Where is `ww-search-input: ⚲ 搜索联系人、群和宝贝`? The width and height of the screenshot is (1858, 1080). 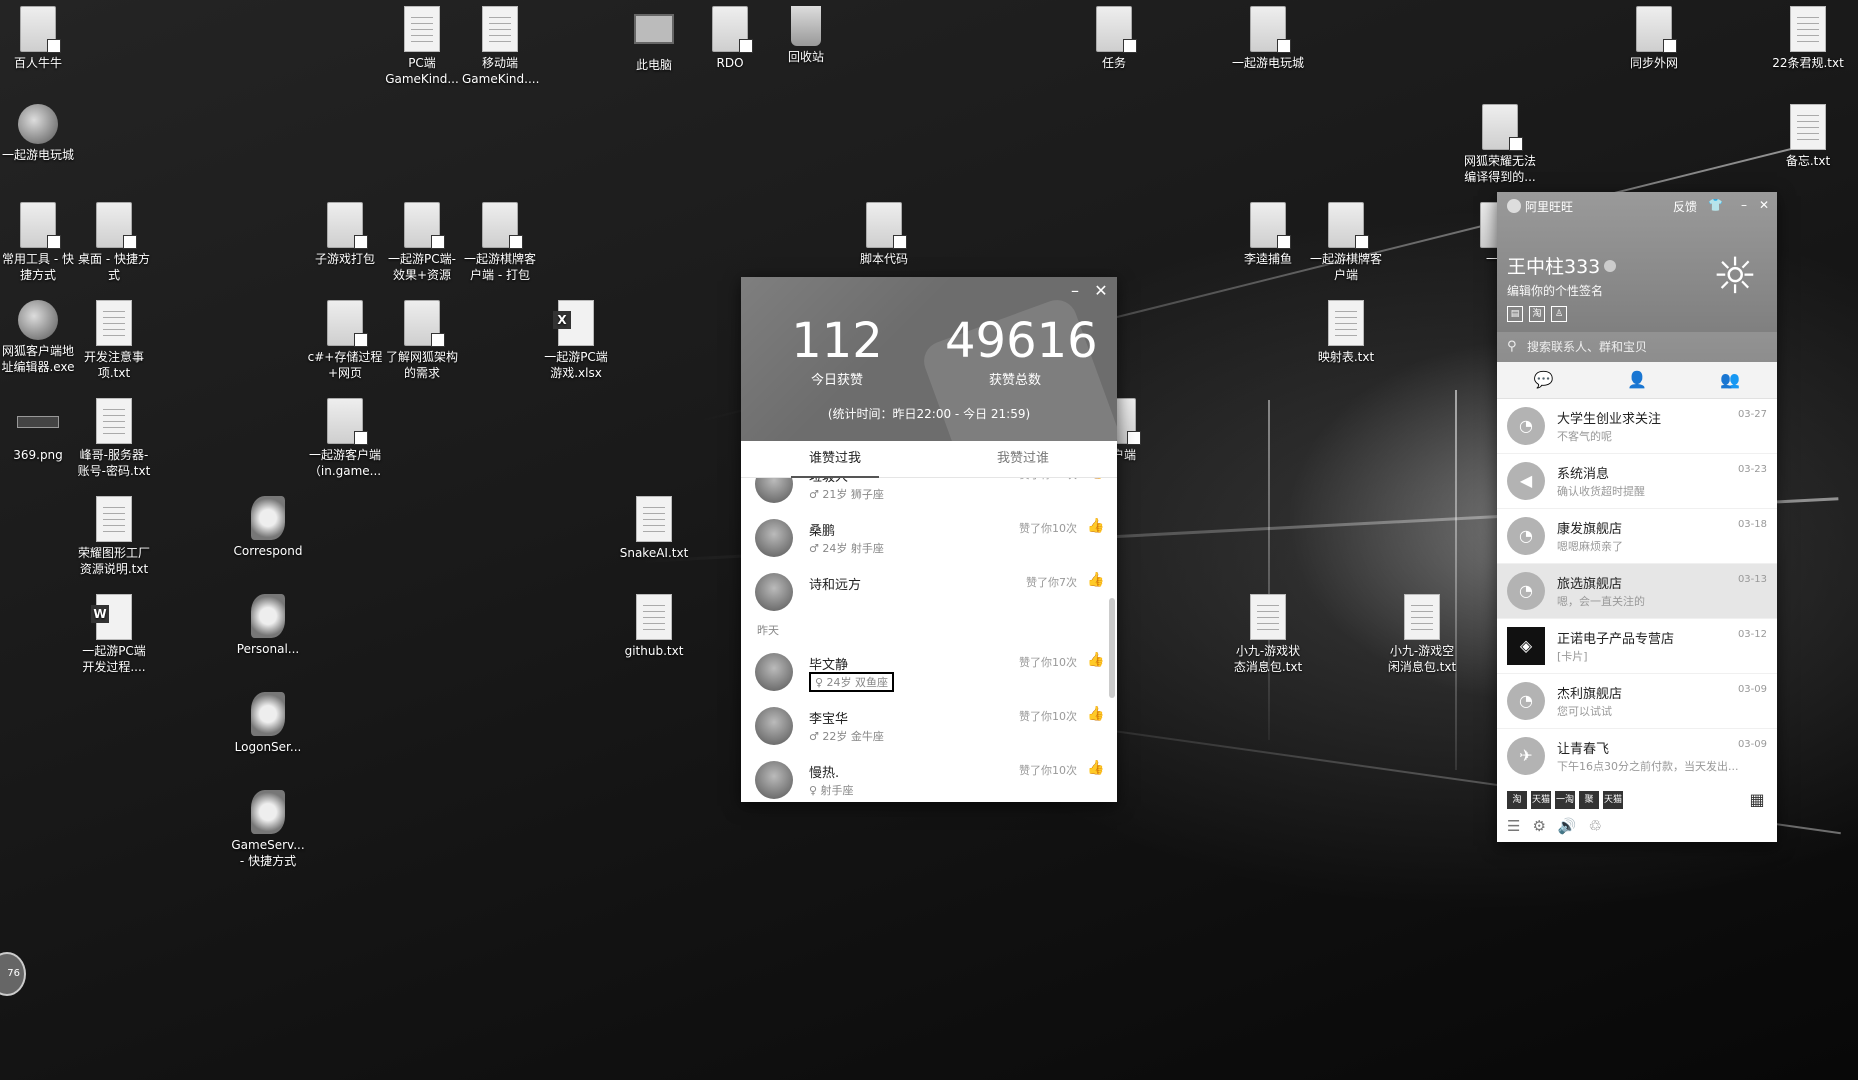
ww-search-input: ⚲ 搜索联系人、群和宝贝 is located at coordinates (1637, 347).